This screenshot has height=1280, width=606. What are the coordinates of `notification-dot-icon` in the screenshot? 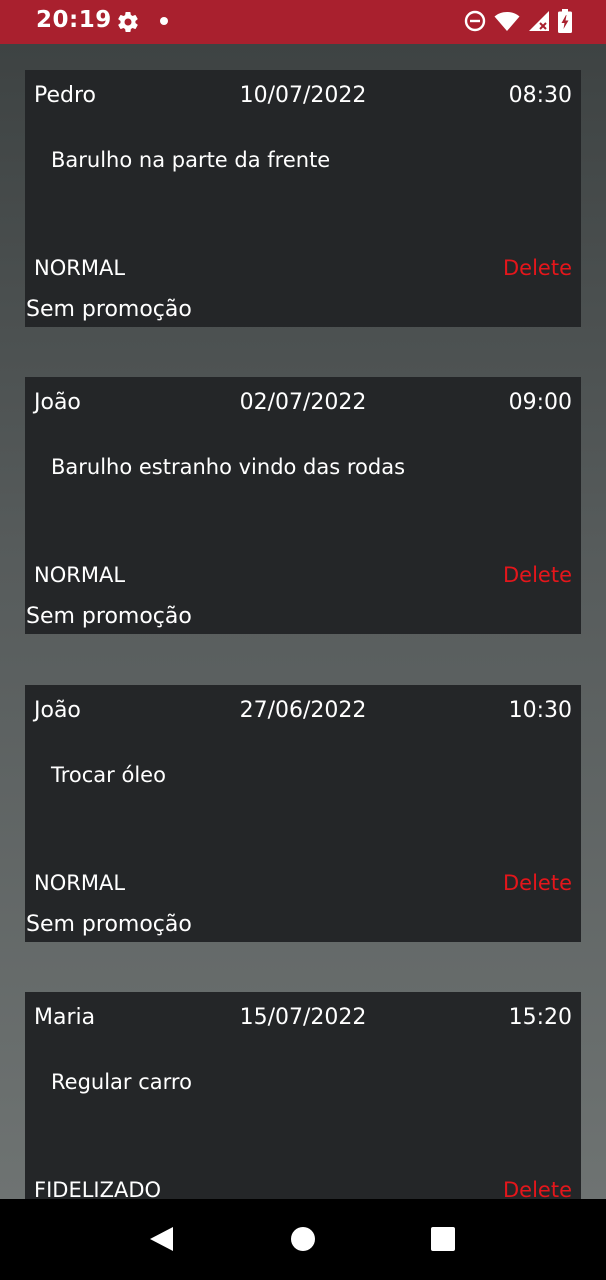 It's located at (164, 21).